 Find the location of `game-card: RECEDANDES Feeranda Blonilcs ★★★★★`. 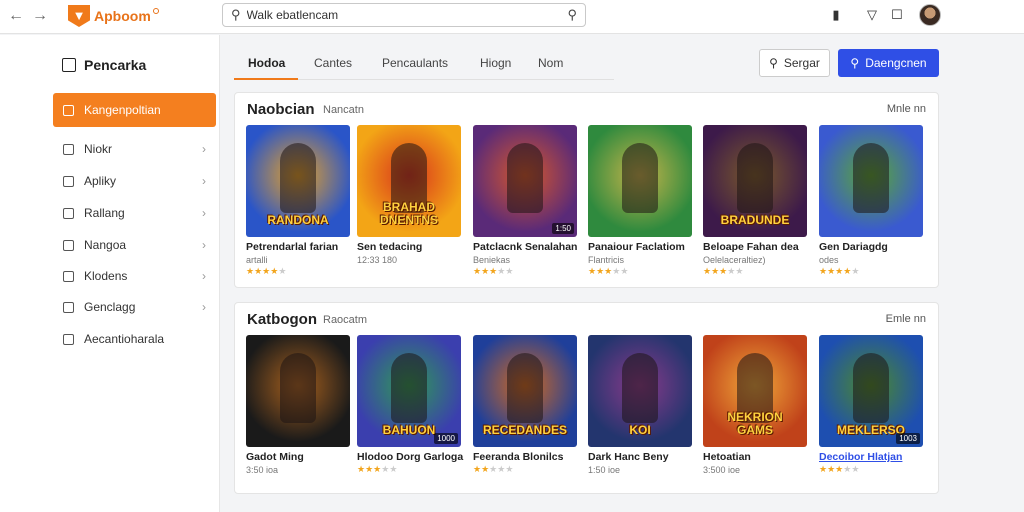

game-card: RECEDANDES Feeranda Blonilcs ★★★★★ is located at coordinates (525, 405).